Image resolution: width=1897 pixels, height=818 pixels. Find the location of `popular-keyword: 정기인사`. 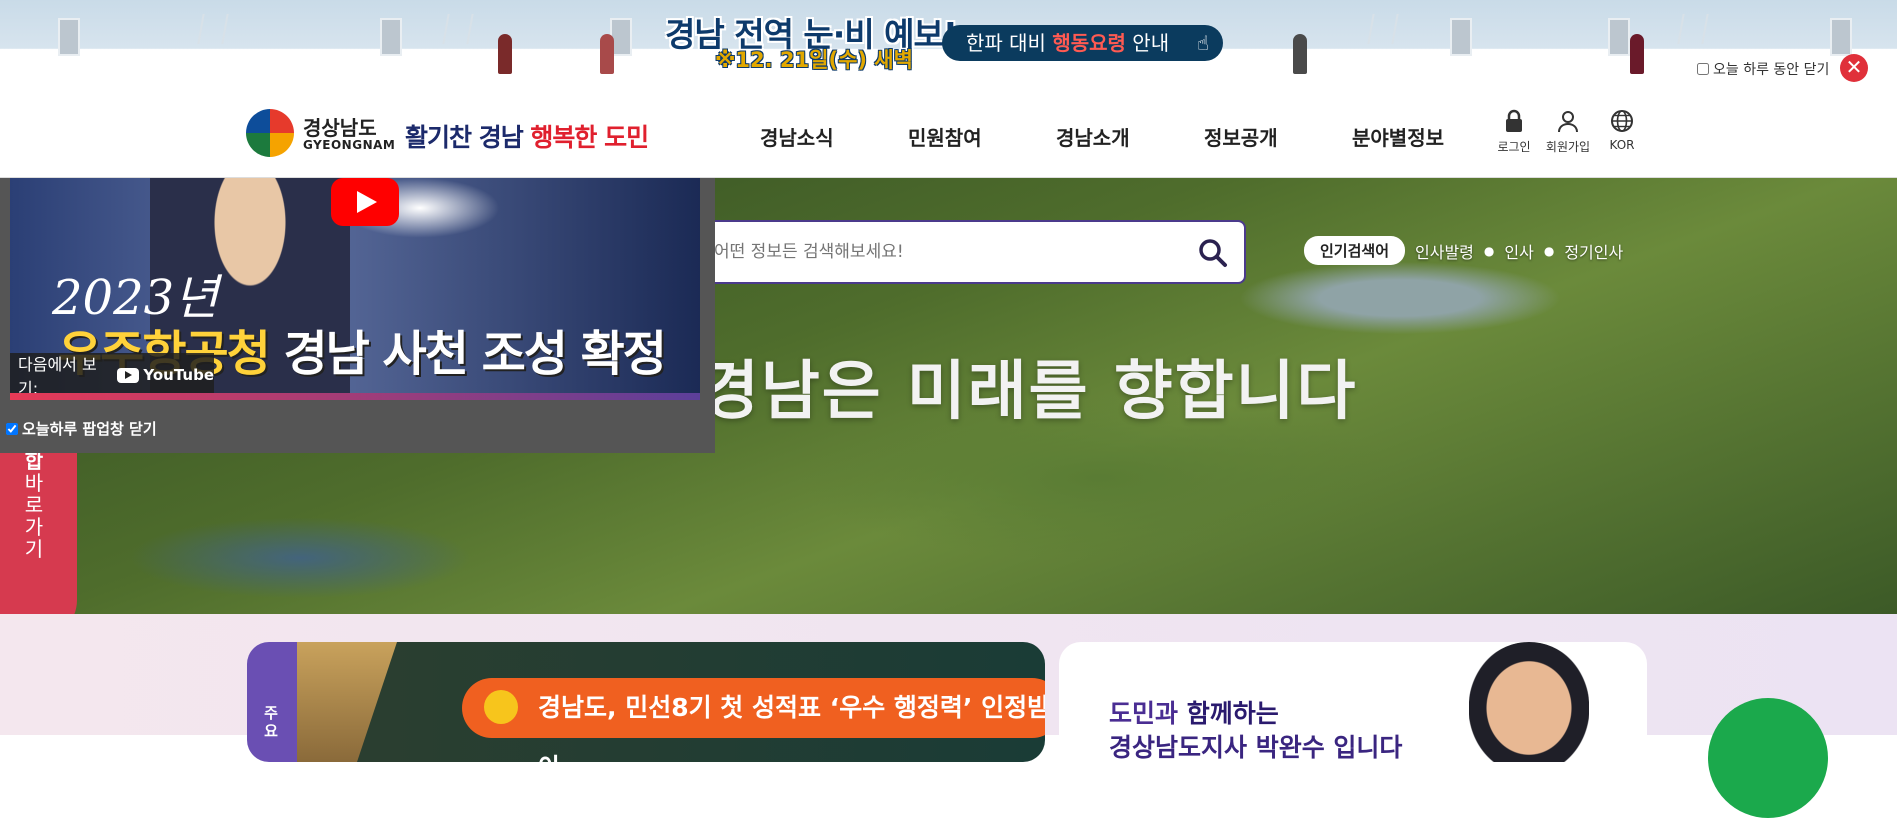

popular-keyword: 정기인사 is located at coordinates (1593, 251).